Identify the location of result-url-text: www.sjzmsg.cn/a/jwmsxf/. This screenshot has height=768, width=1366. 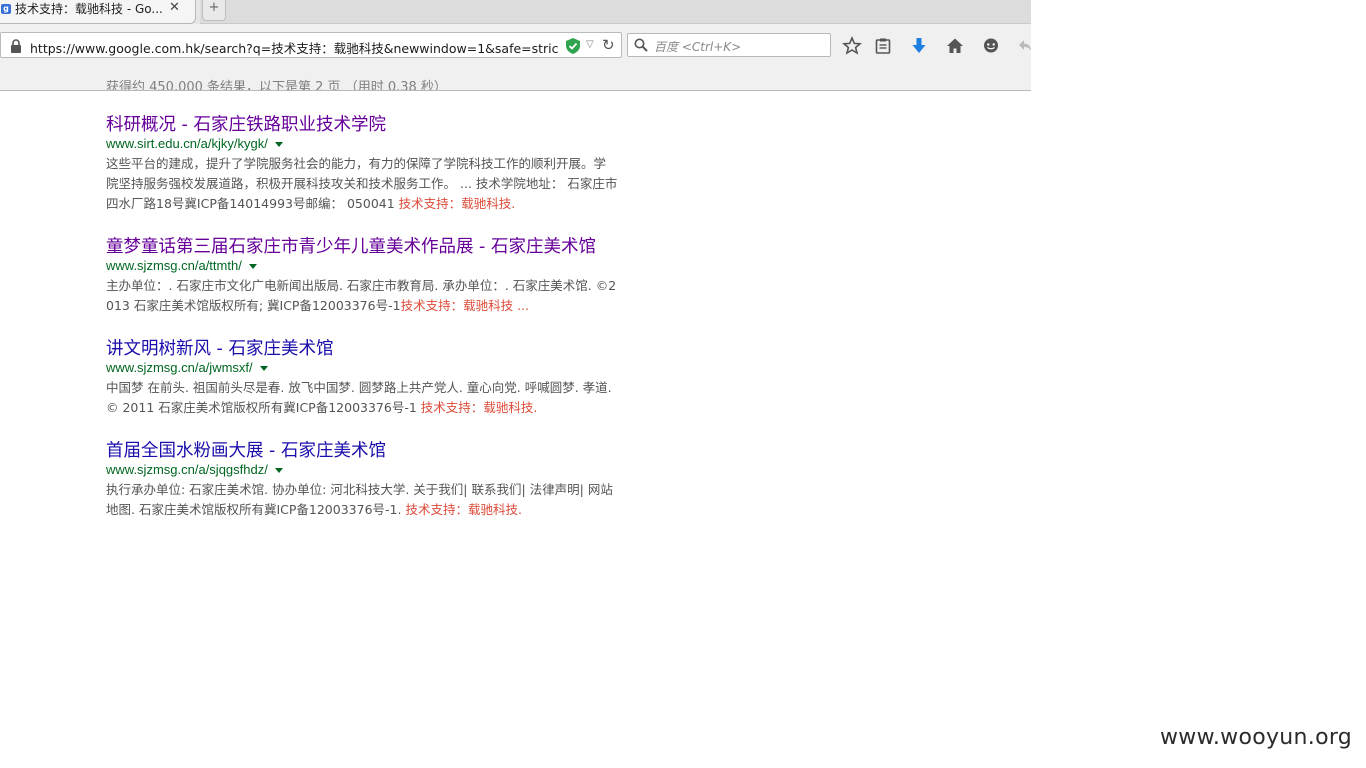
(179, 367).